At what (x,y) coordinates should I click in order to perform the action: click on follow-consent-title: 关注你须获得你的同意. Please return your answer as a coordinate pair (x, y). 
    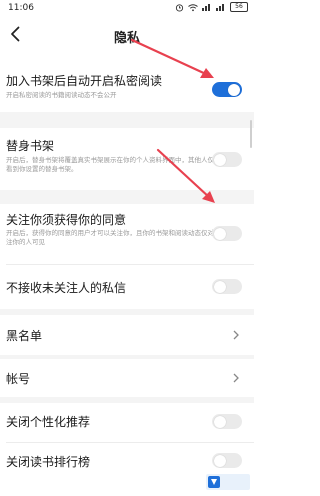
    Looking at the image, I should click on (66, 220).